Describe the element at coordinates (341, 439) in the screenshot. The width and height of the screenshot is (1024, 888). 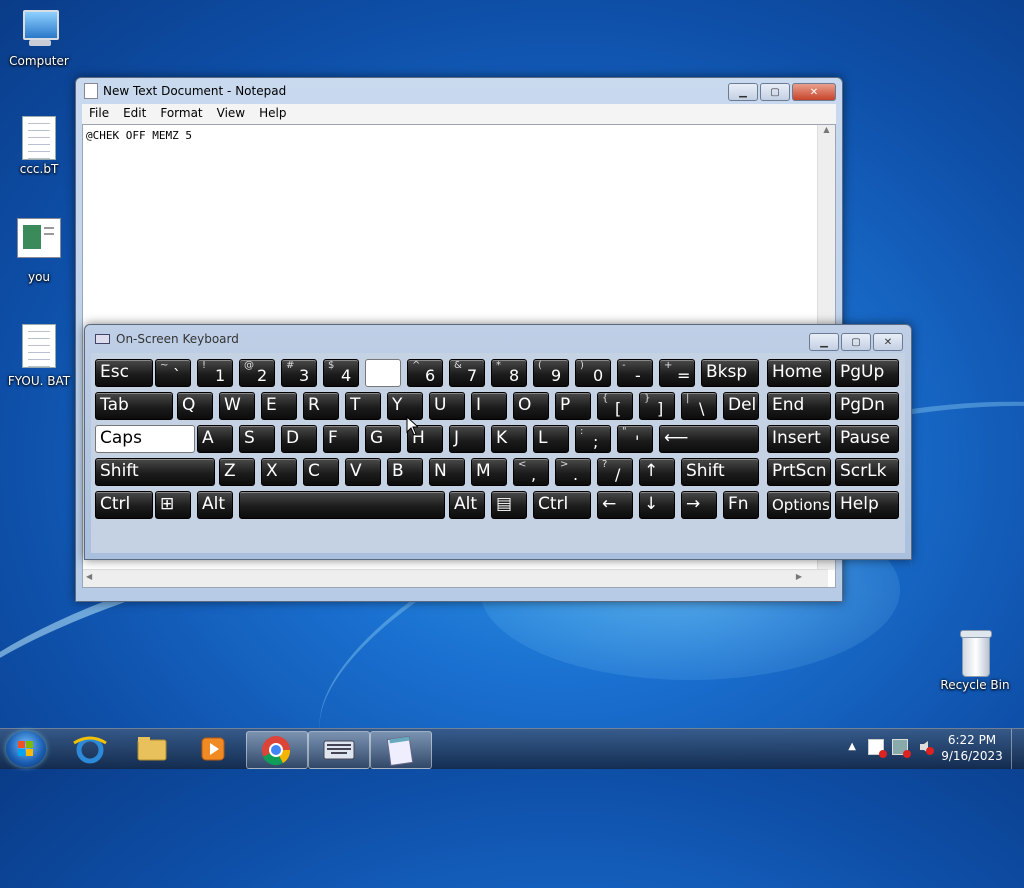
I see `key-f: F` at that location.